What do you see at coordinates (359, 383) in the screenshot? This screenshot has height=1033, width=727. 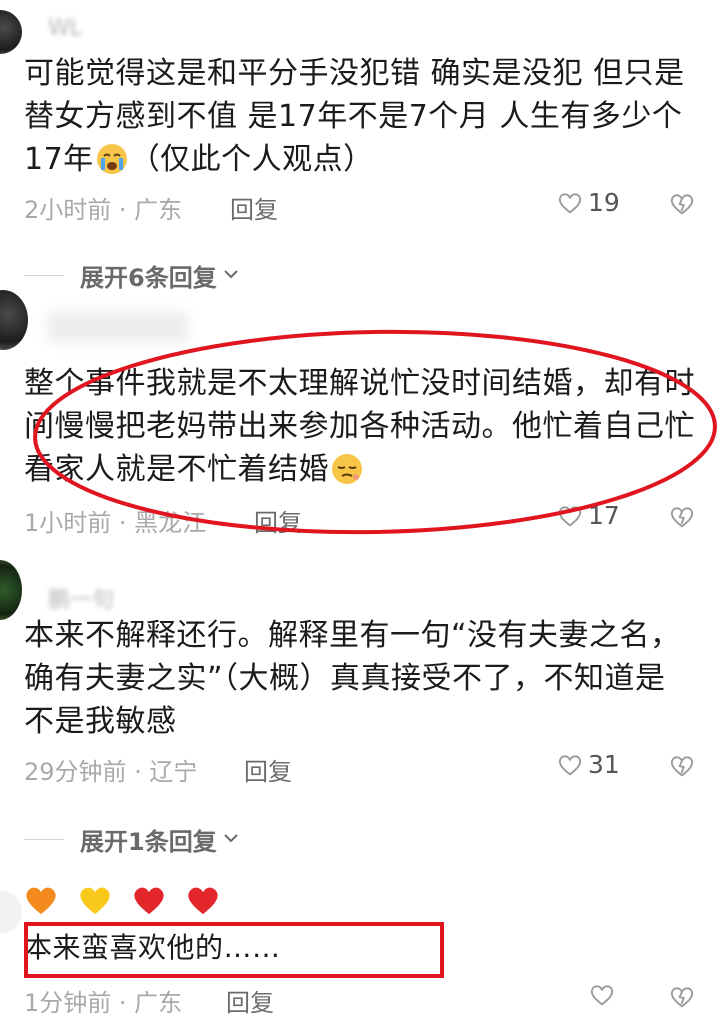 I see `comment-line: 整个事件我就是不太理解说忙没时间结婚，却有时` at bounding box center [359, 383].